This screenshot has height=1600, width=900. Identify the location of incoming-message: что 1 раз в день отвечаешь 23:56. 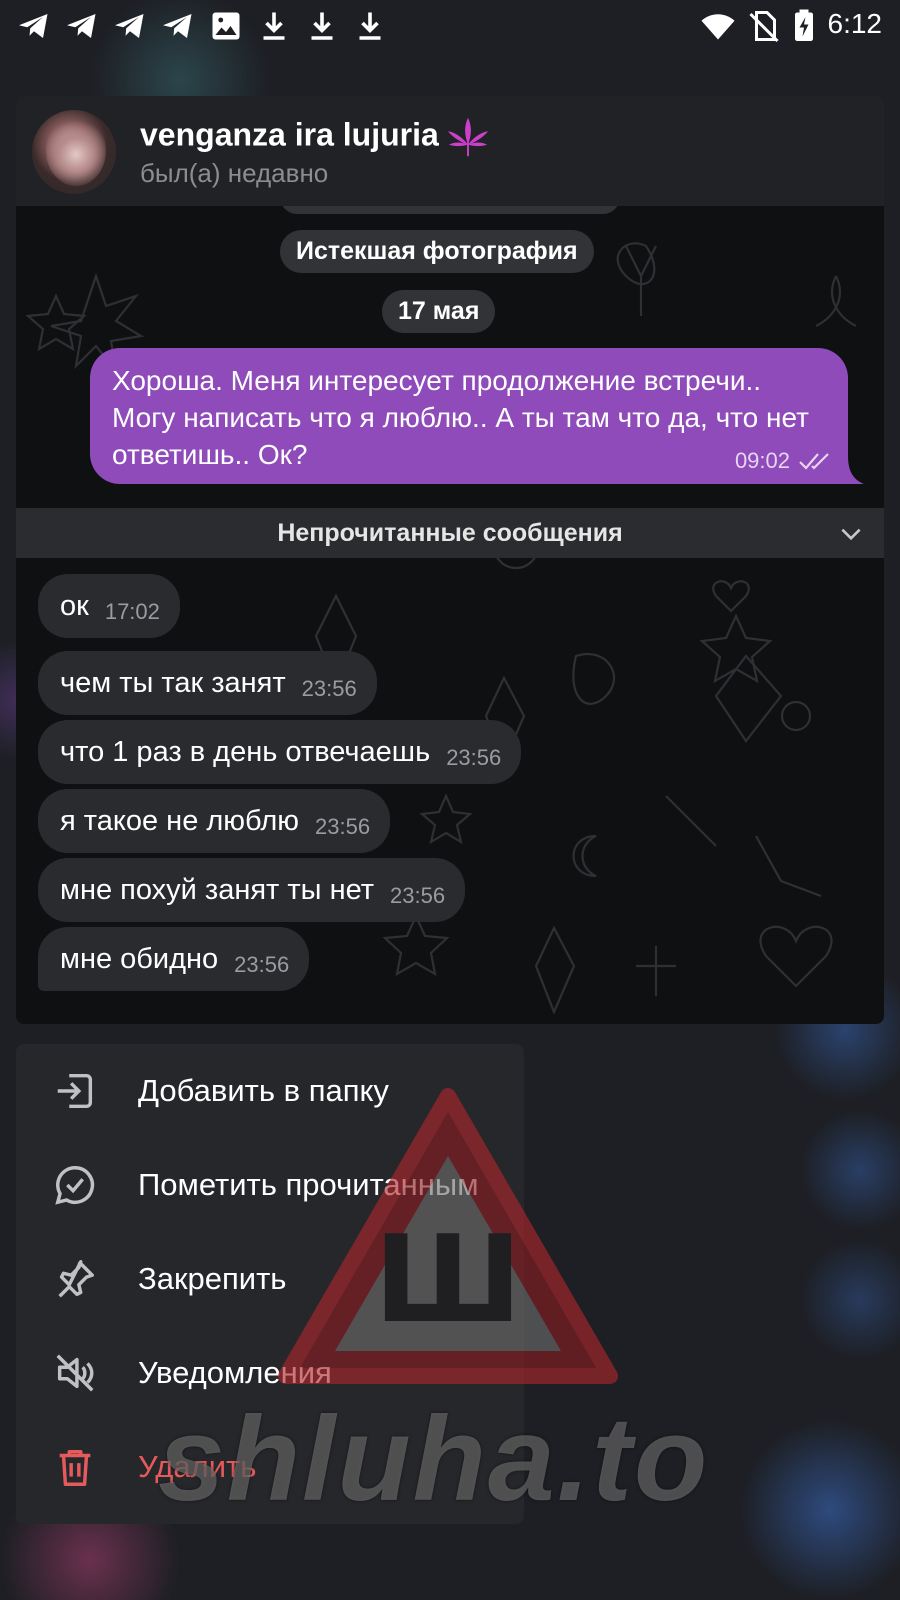
(280, 752).